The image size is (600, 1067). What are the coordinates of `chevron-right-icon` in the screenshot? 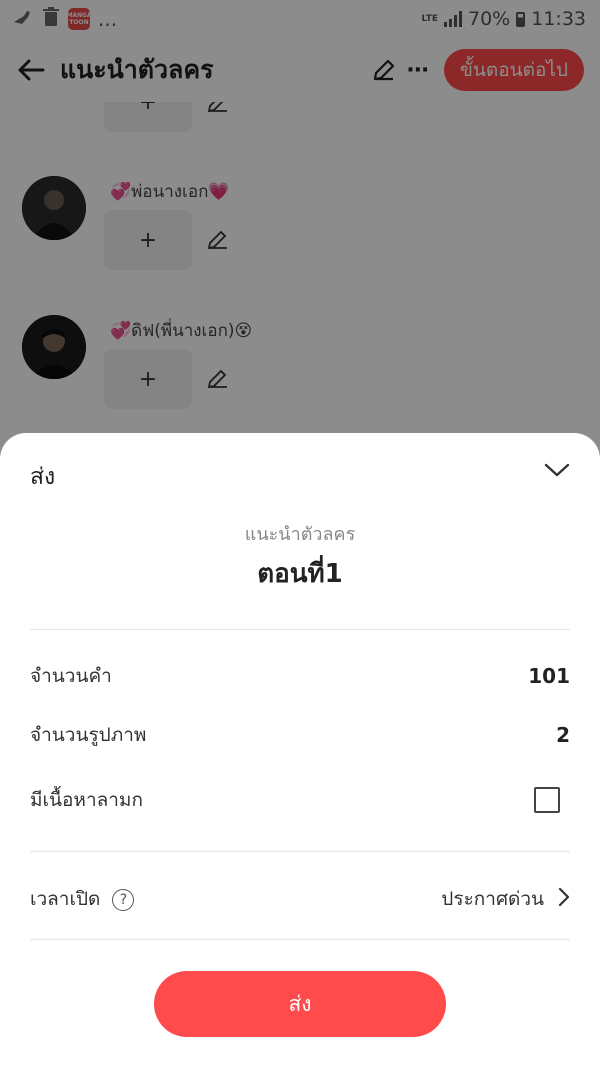 It's located at (564, 899).